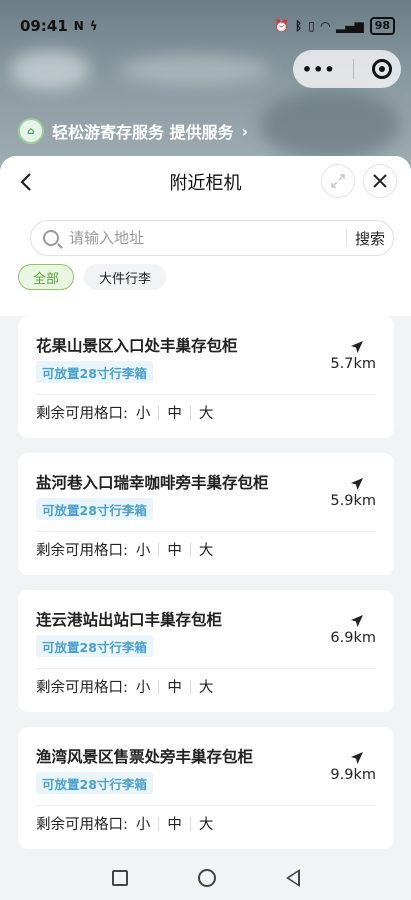 The width and height of the screenshot is (411, 900). I want to click on expand-icon, so click(338, 181).